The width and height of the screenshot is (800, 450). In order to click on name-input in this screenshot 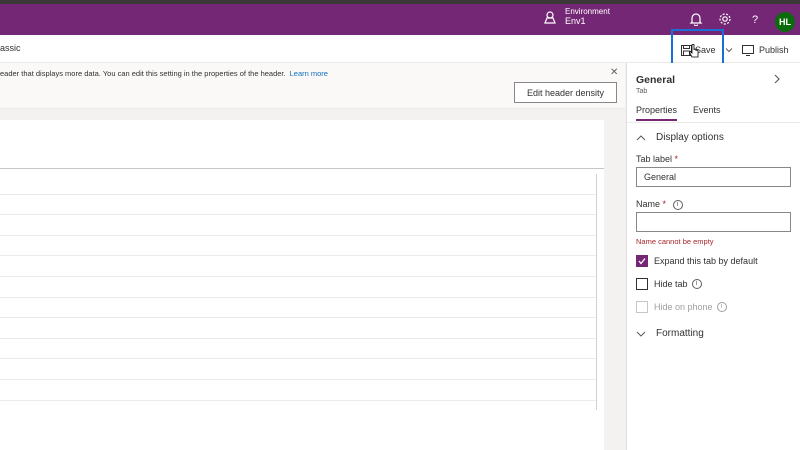, I will do `click(713, 222)`.